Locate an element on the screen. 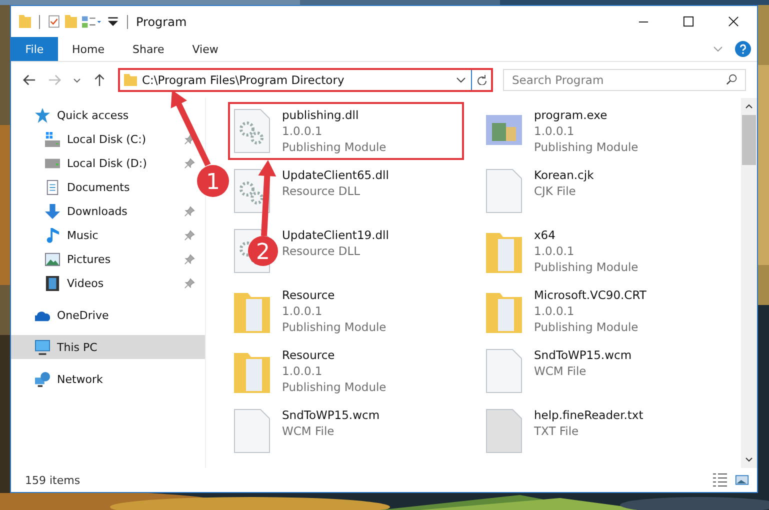  sidebar-item: Documents is located at coordinates (104, 187).